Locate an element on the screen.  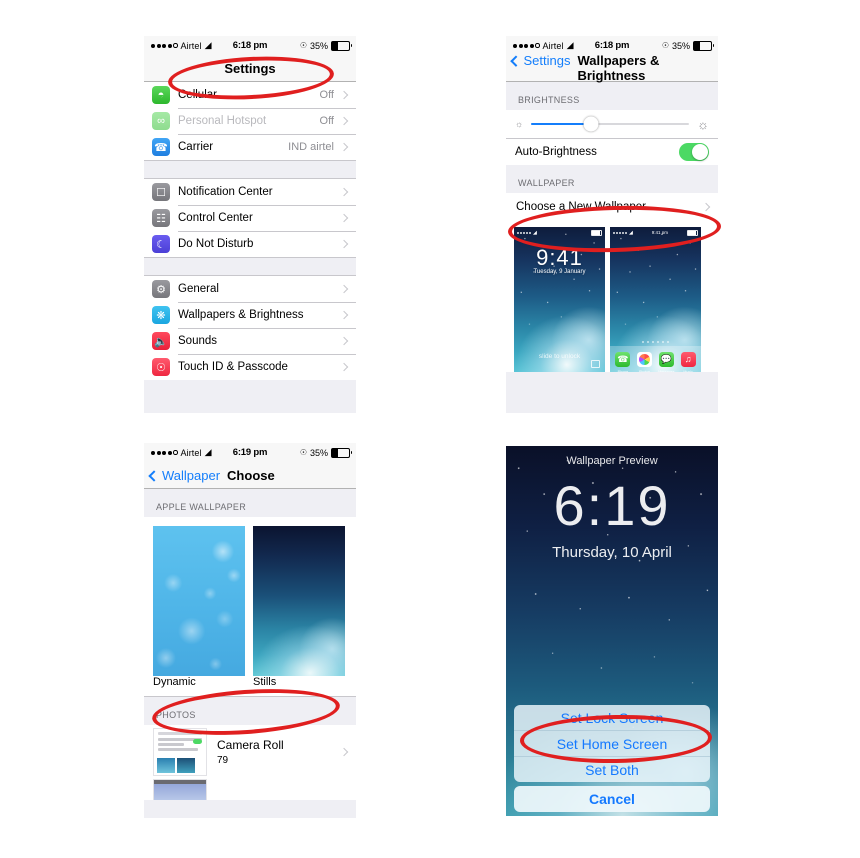
back-button-label: Wallpaper is located at coordinates (191, 475).